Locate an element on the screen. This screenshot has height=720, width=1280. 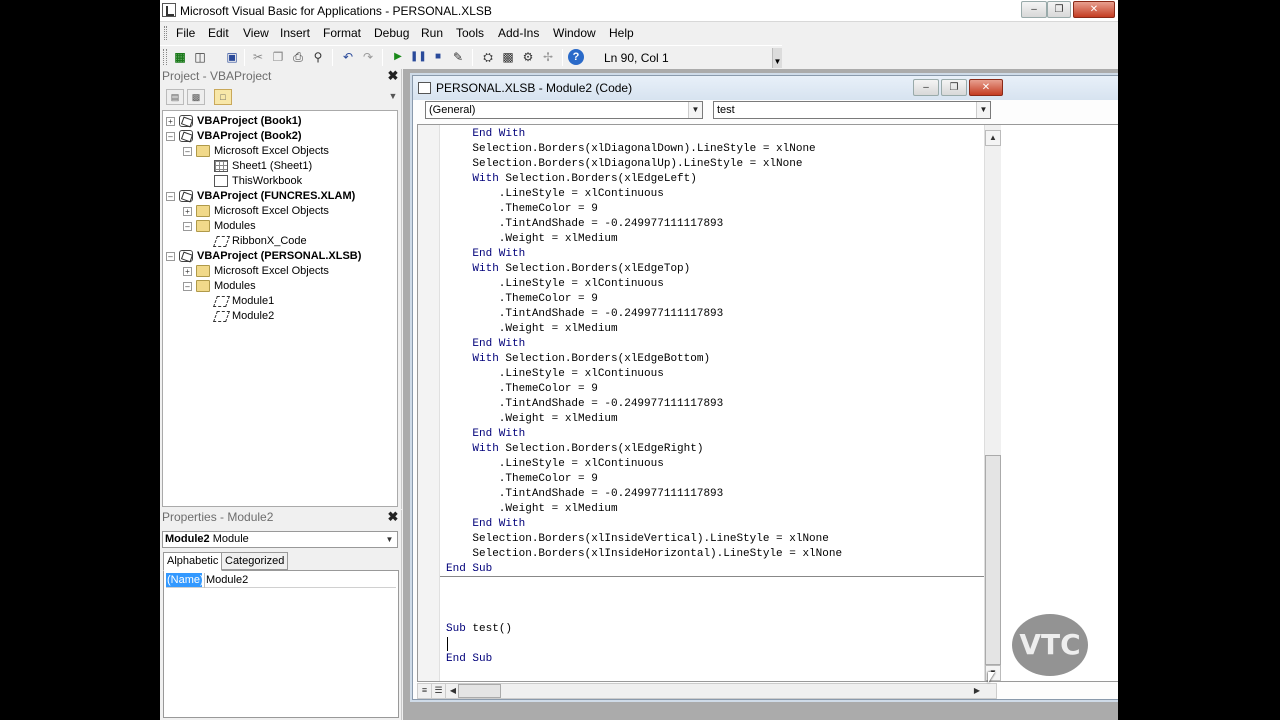
vertical-scrollbar: ▲ ▼ is located at coordinates (992, 403).